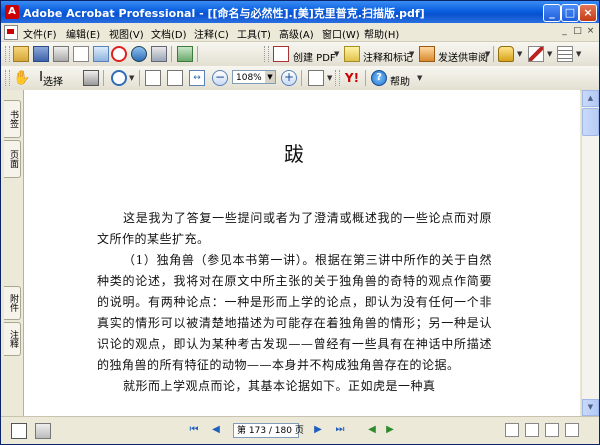 This screenshot has width=600, height=445. What do you see at coordinates (12, 303) in the screenshot?
I see `tab-attachments: 附件` at bounding box center [12, 303].